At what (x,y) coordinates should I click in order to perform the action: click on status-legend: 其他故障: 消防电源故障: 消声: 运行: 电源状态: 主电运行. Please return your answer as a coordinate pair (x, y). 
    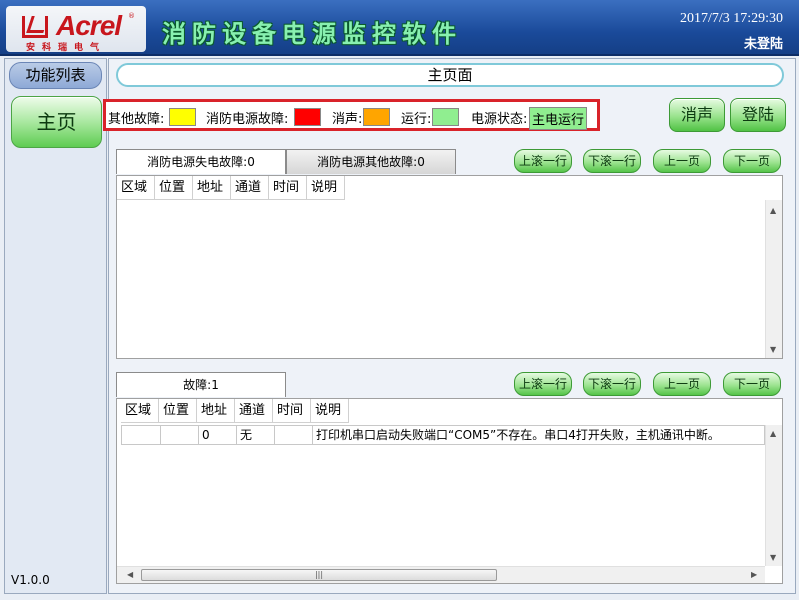
    Looking at the image, I should click on (351, 115).